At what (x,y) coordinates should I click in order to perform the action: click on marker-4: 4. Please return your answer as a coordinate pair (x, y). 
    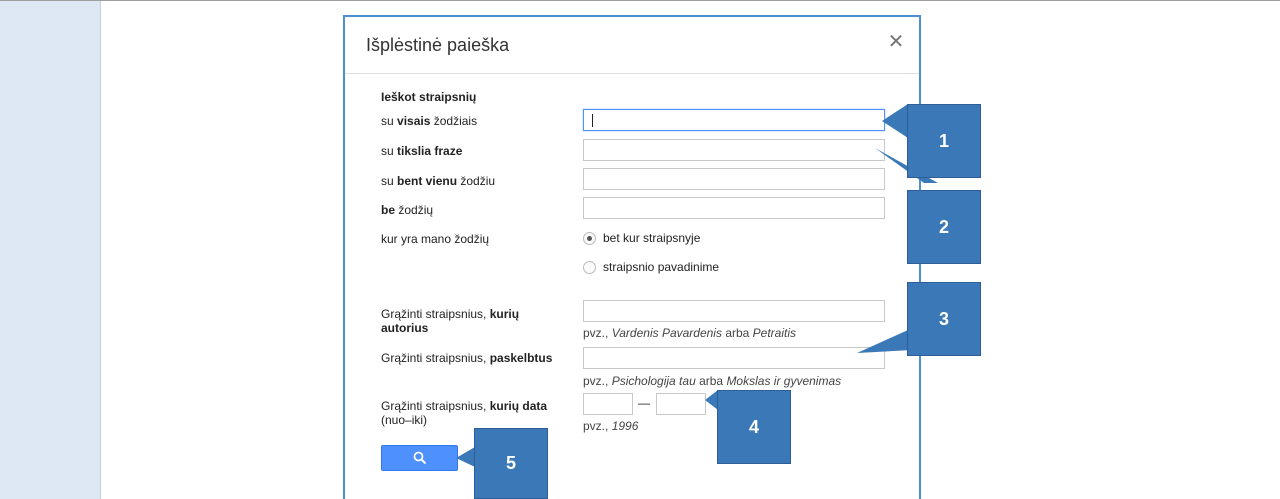
    Looking at the image, I should click on (754, 427).